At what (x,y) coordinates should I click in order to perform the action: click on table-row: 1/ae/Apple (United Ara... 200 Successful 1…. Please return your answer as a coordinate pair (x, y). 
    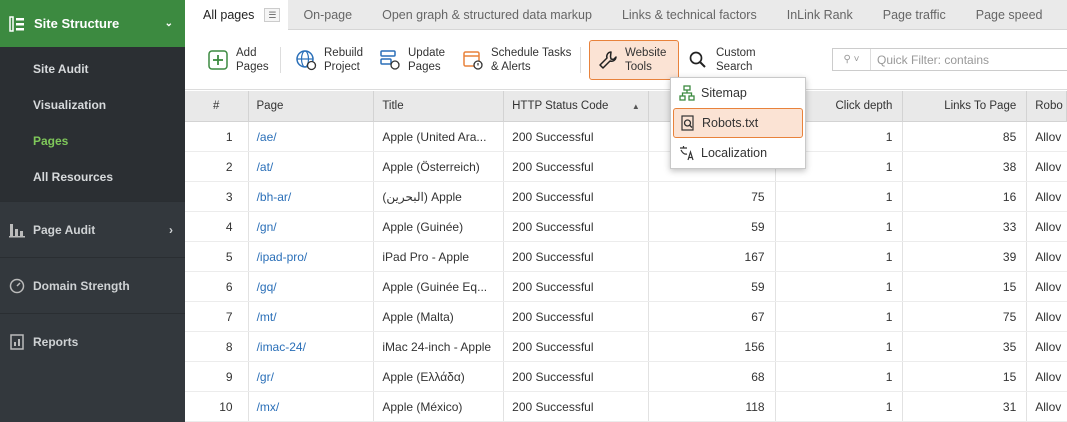
    Looking at the image, I should click on (626, 137).